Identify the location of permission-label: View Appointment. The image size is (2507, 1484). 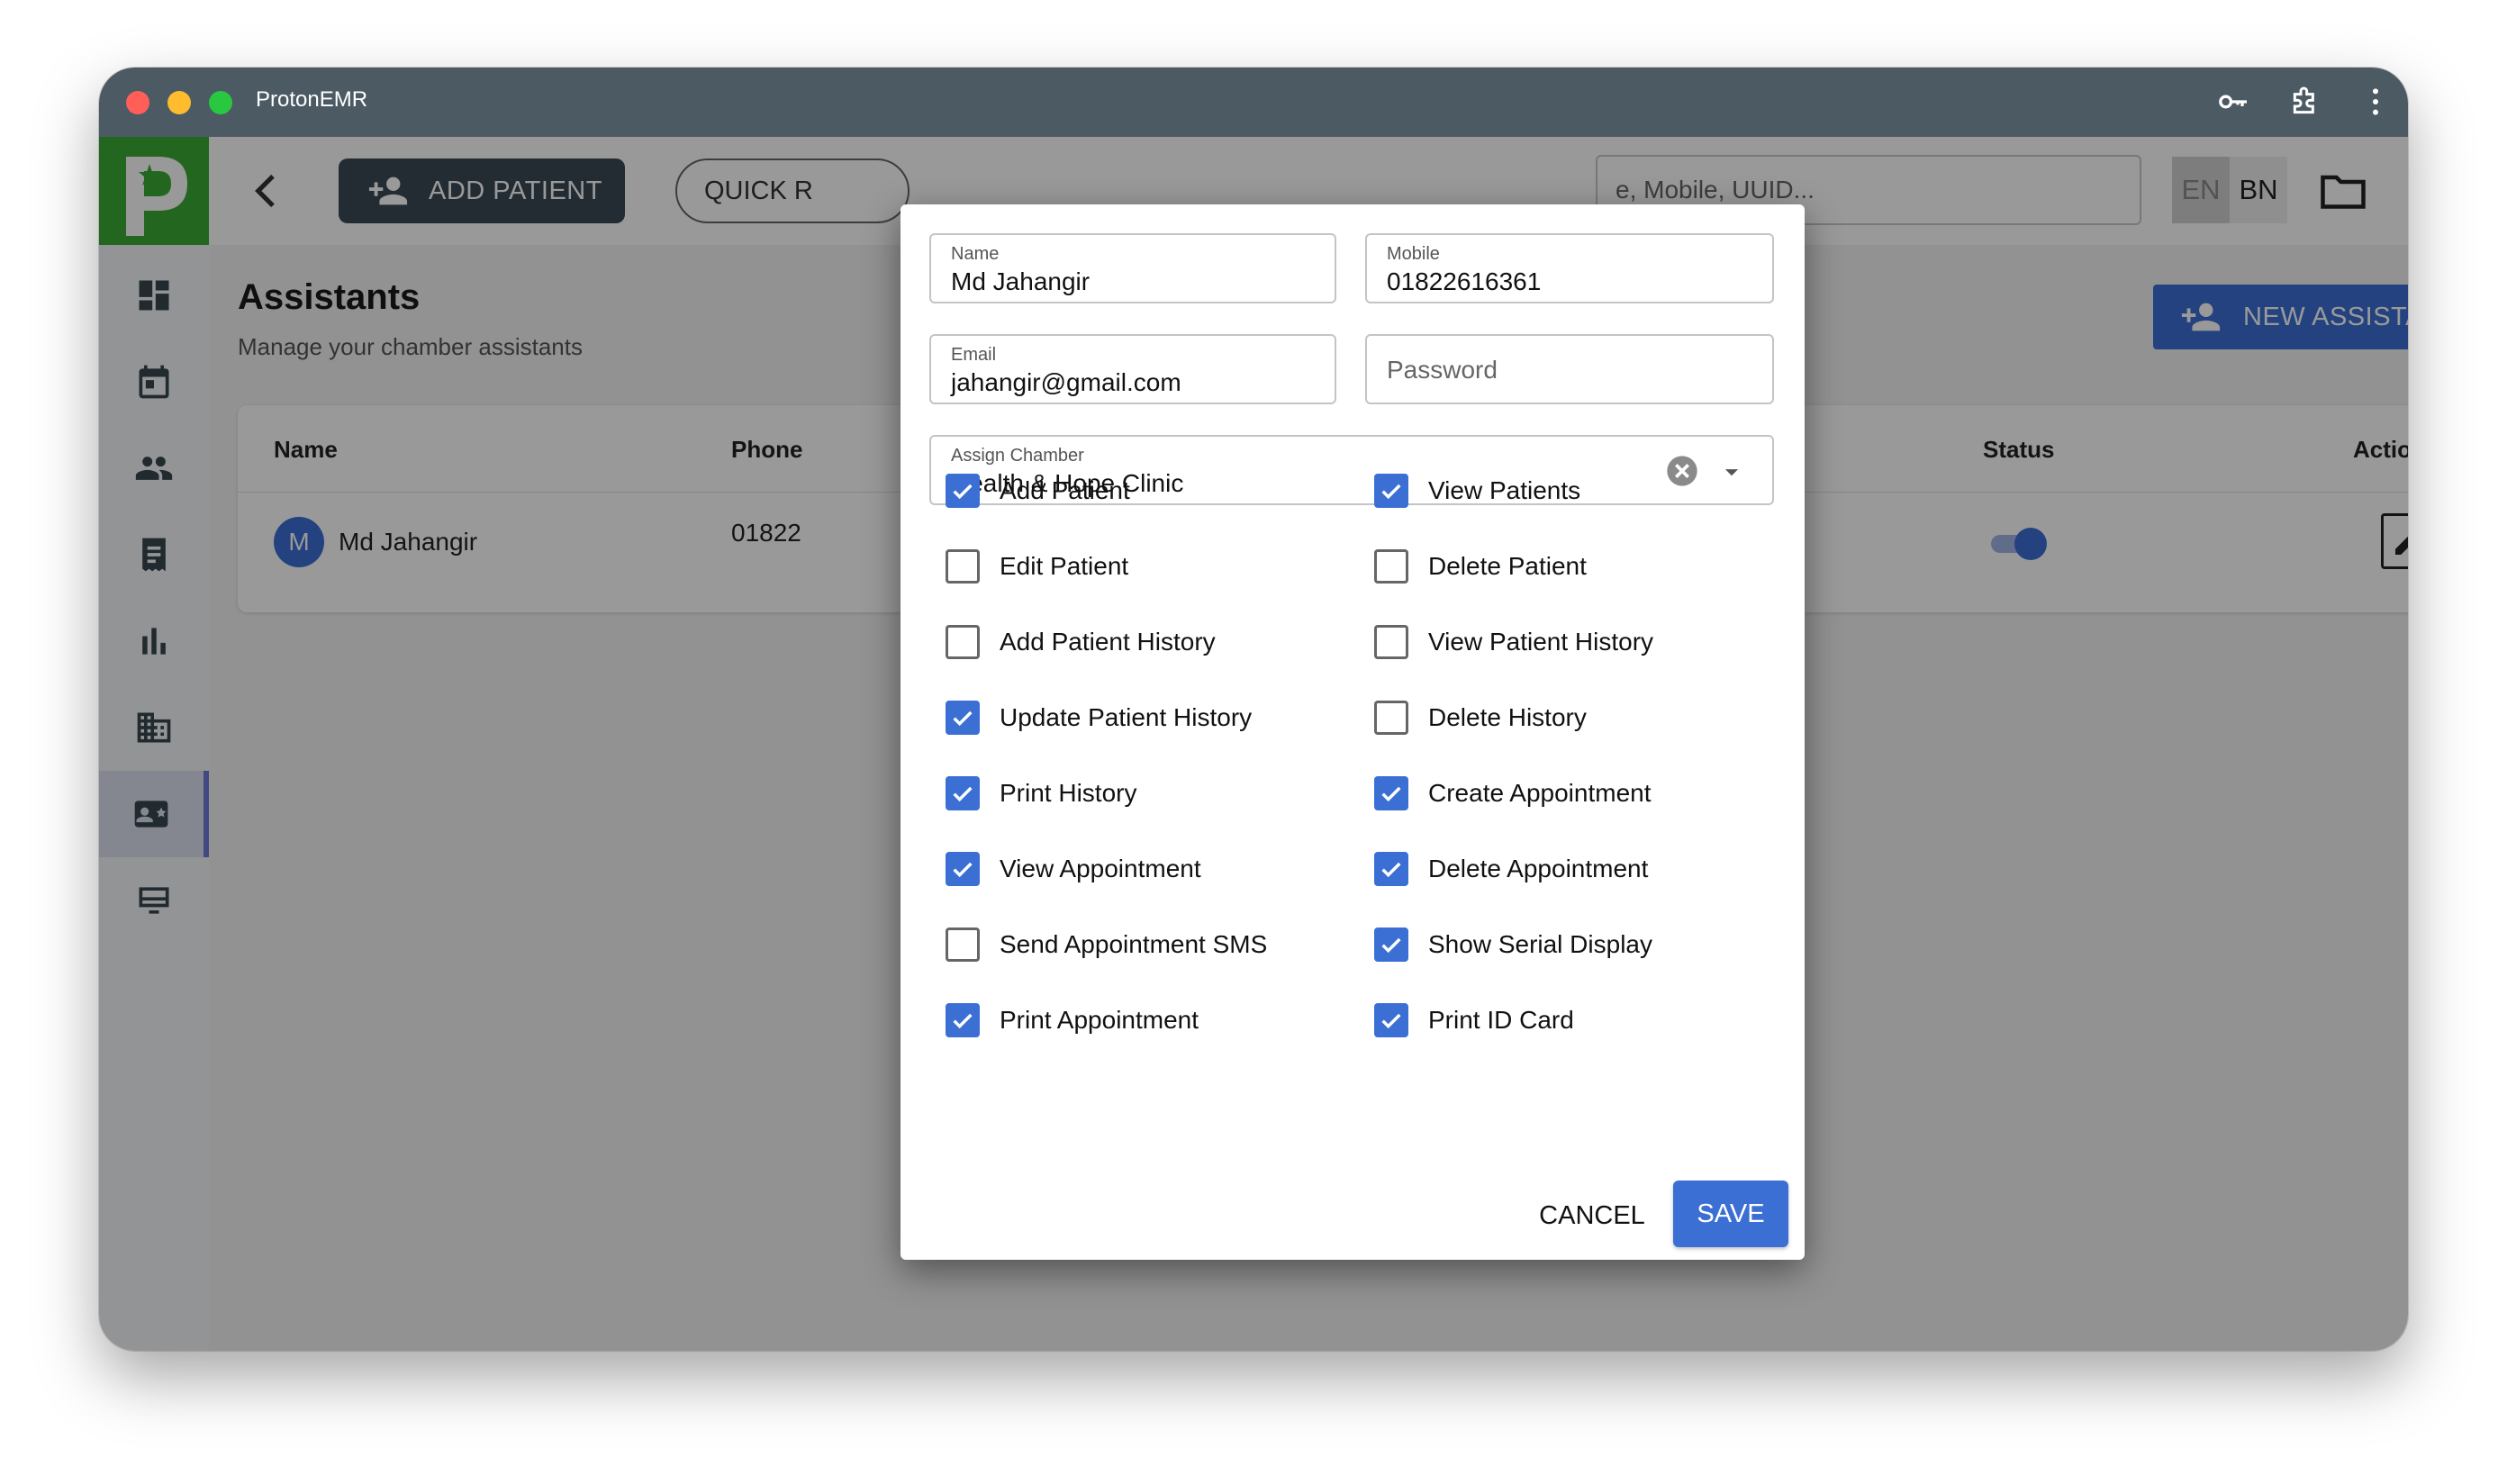
(1100, 869).